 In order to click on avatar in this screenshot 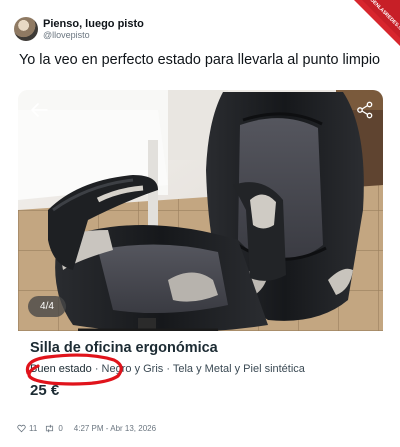, I will do `click(26, 29)`.